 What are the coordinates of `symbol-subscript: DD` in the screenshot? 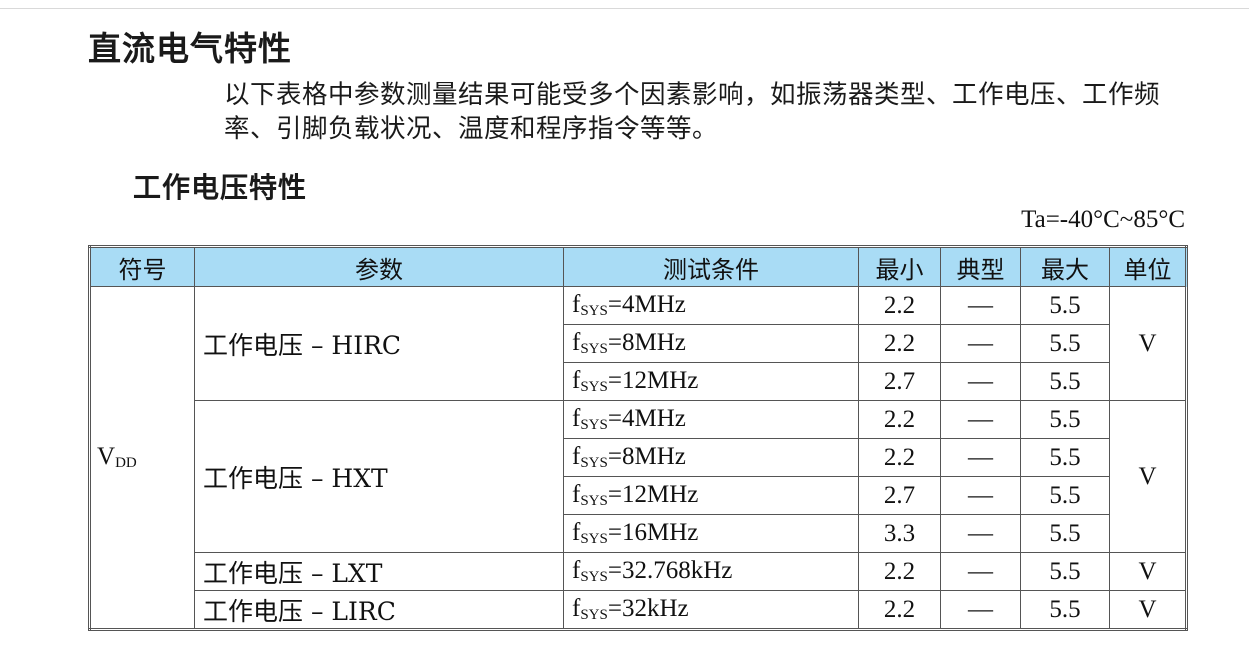 It's located at (126, 463).